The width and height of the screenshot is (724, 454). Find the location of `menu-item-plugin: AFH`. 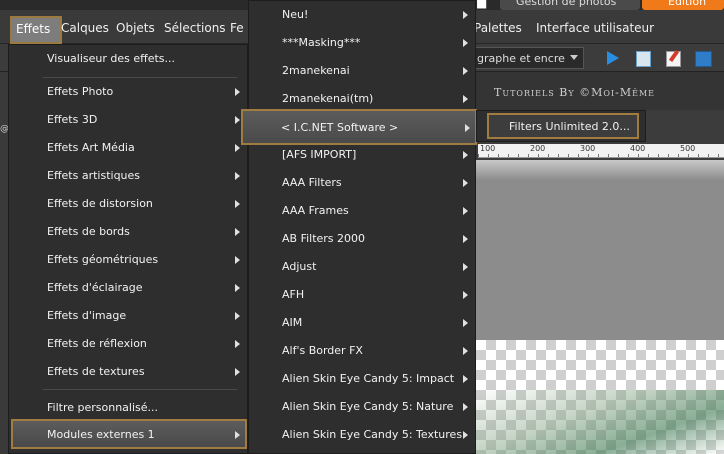

menu-item-plugin: AFH is located at coordinates (362, 295).